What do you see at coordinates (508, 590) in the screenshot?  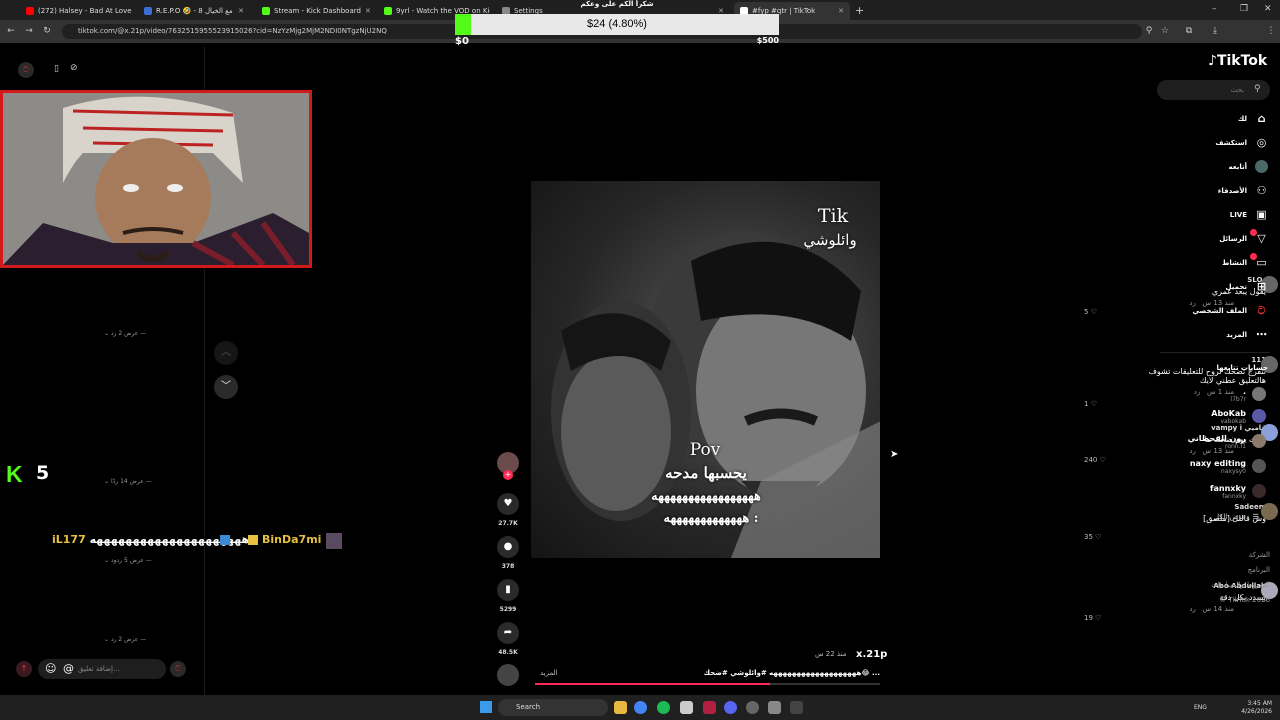 I see `bookmark-icon: ▮` at bounding box center [508, 590].